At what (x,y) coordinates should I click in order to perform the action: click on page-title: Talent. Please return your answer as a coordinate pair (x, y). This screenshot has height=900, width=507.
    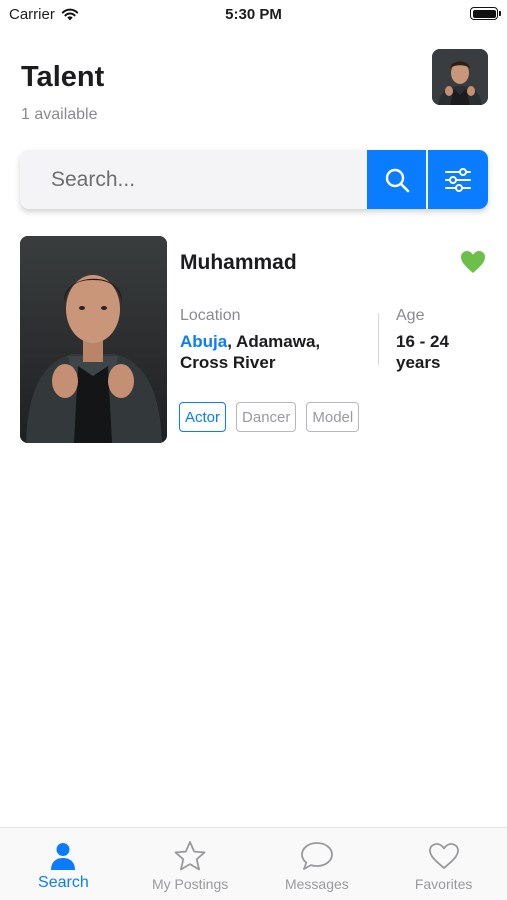
    Looking at the image, I should click on (63, 77).